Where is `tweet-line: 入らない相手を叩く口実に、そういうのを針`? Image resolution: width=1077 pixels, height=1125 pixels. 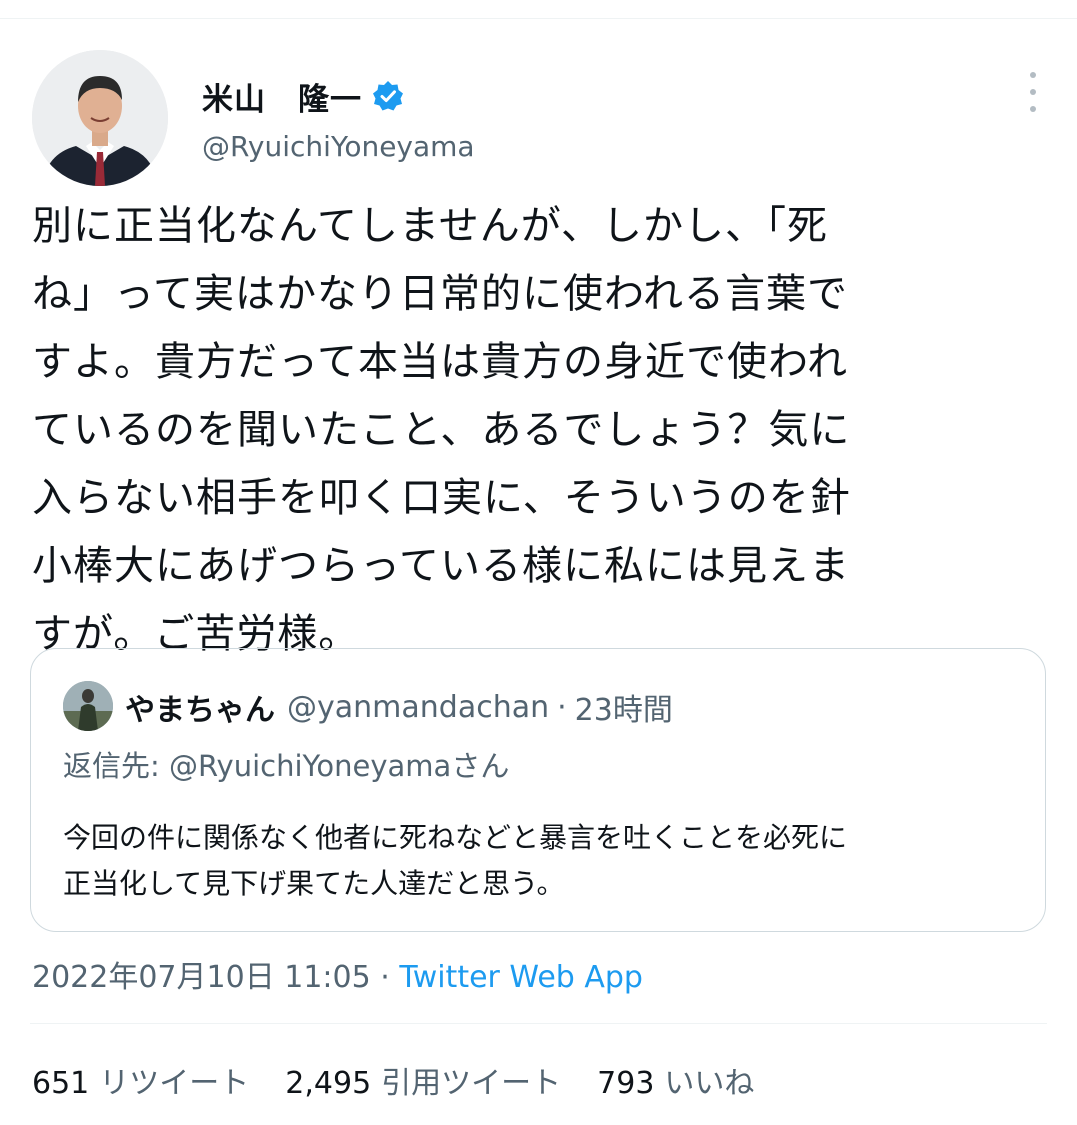
tweet-line: 入らない相手を叩く口実に、そういうのを針 is located at coordinates (441, 498).